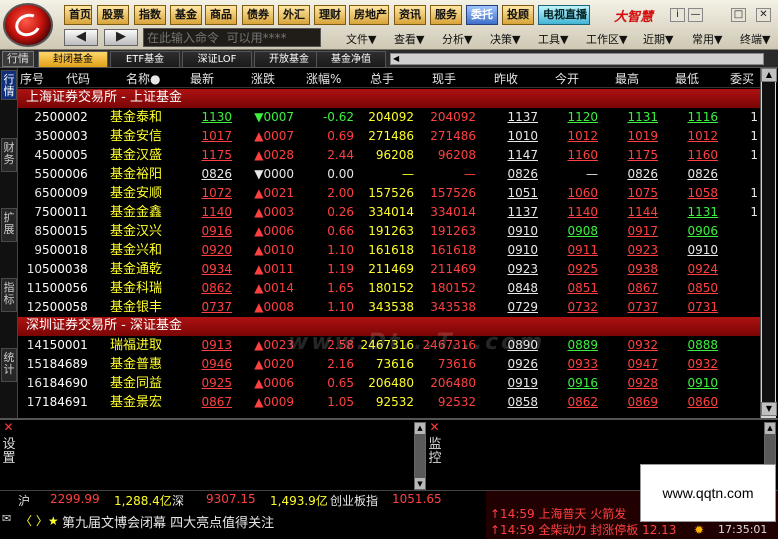 The image size is (778, 539). Describe the element at coordinates (186, 15) in the screenshot. I see `nav-button-fund: 基金` at that location.